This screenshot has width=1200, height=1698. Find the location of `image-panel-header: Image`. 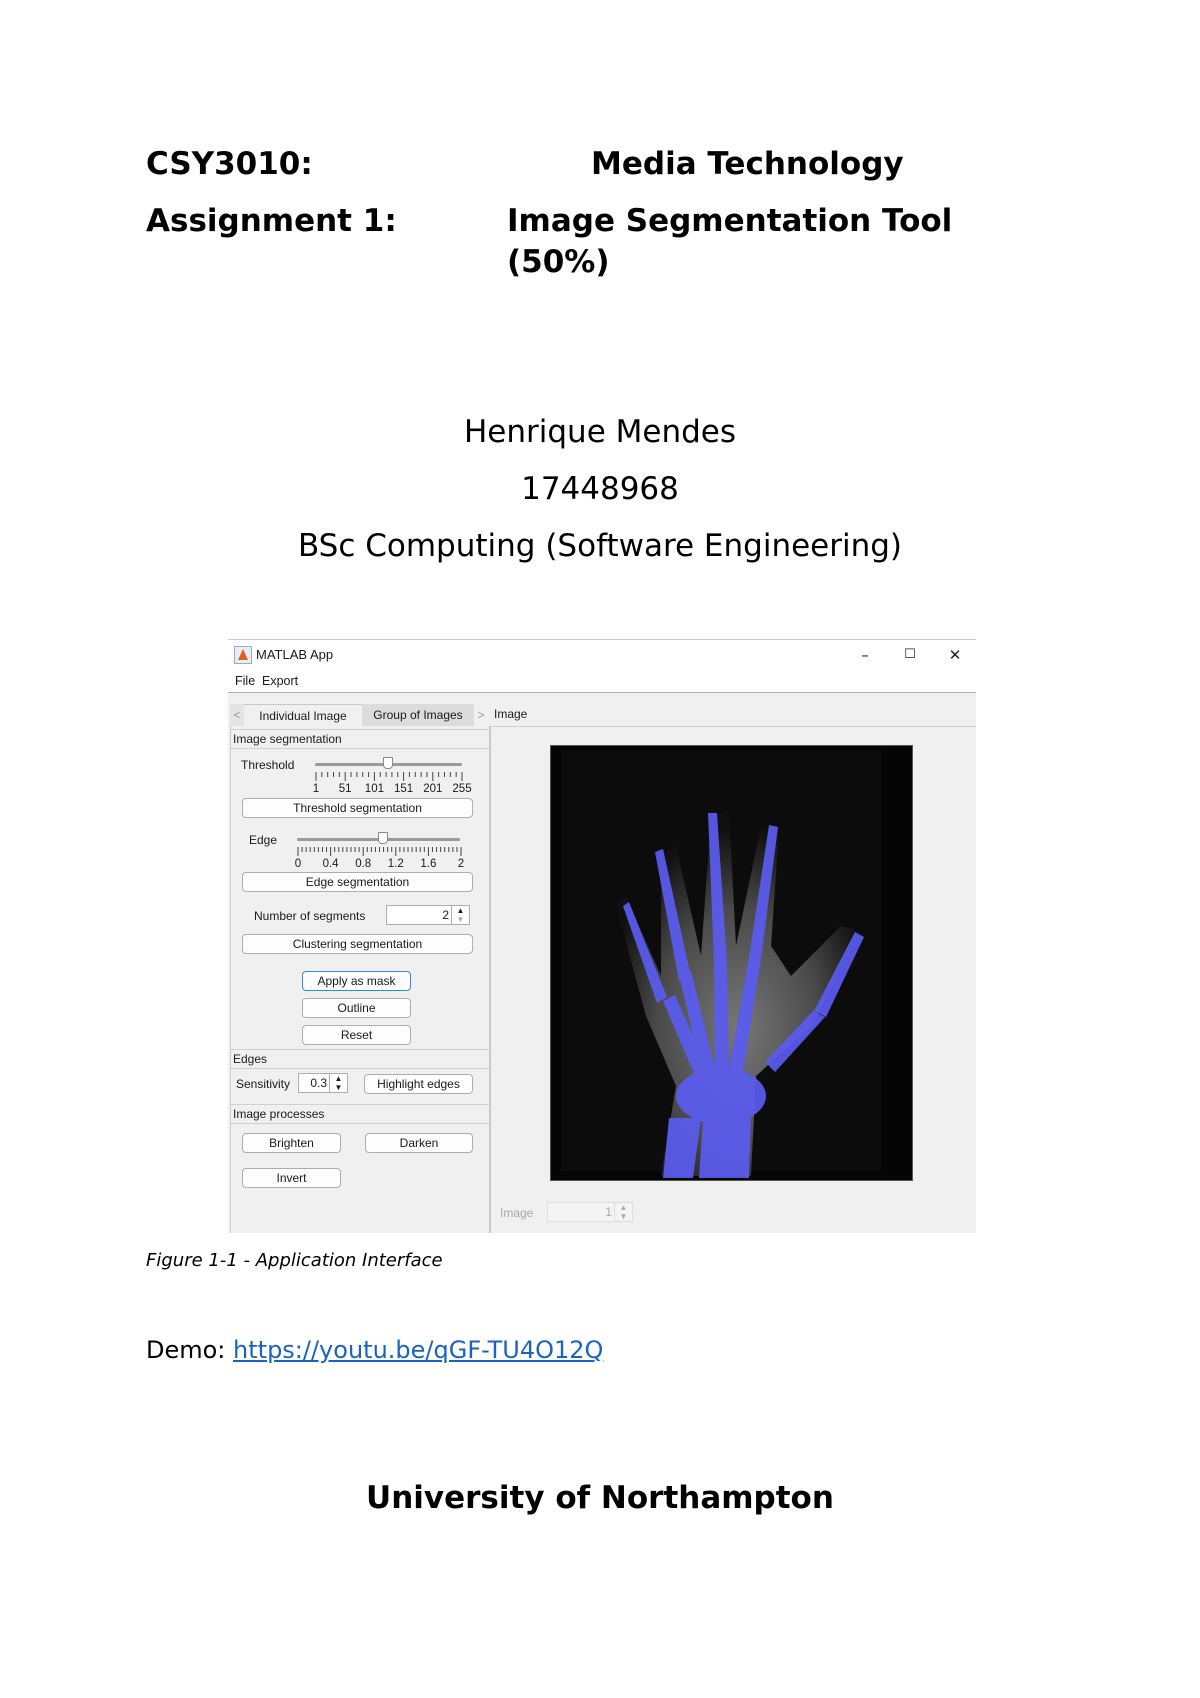

image-panel-header: Image is located at coordinates (733, 715).